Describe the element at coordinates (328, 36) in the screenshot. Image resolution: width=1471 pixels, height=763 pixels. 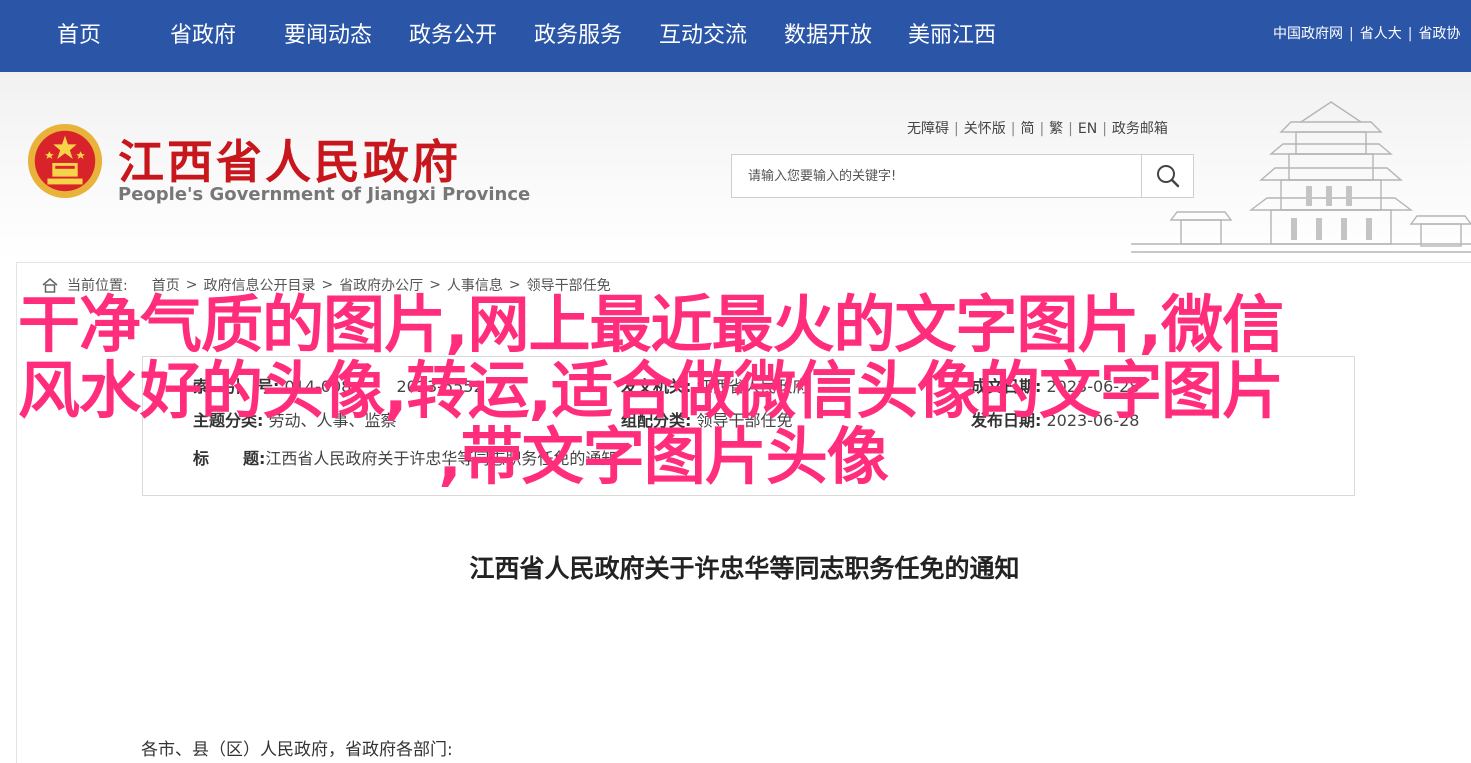
I see `nav-item-news: 要闻动态` at that location.